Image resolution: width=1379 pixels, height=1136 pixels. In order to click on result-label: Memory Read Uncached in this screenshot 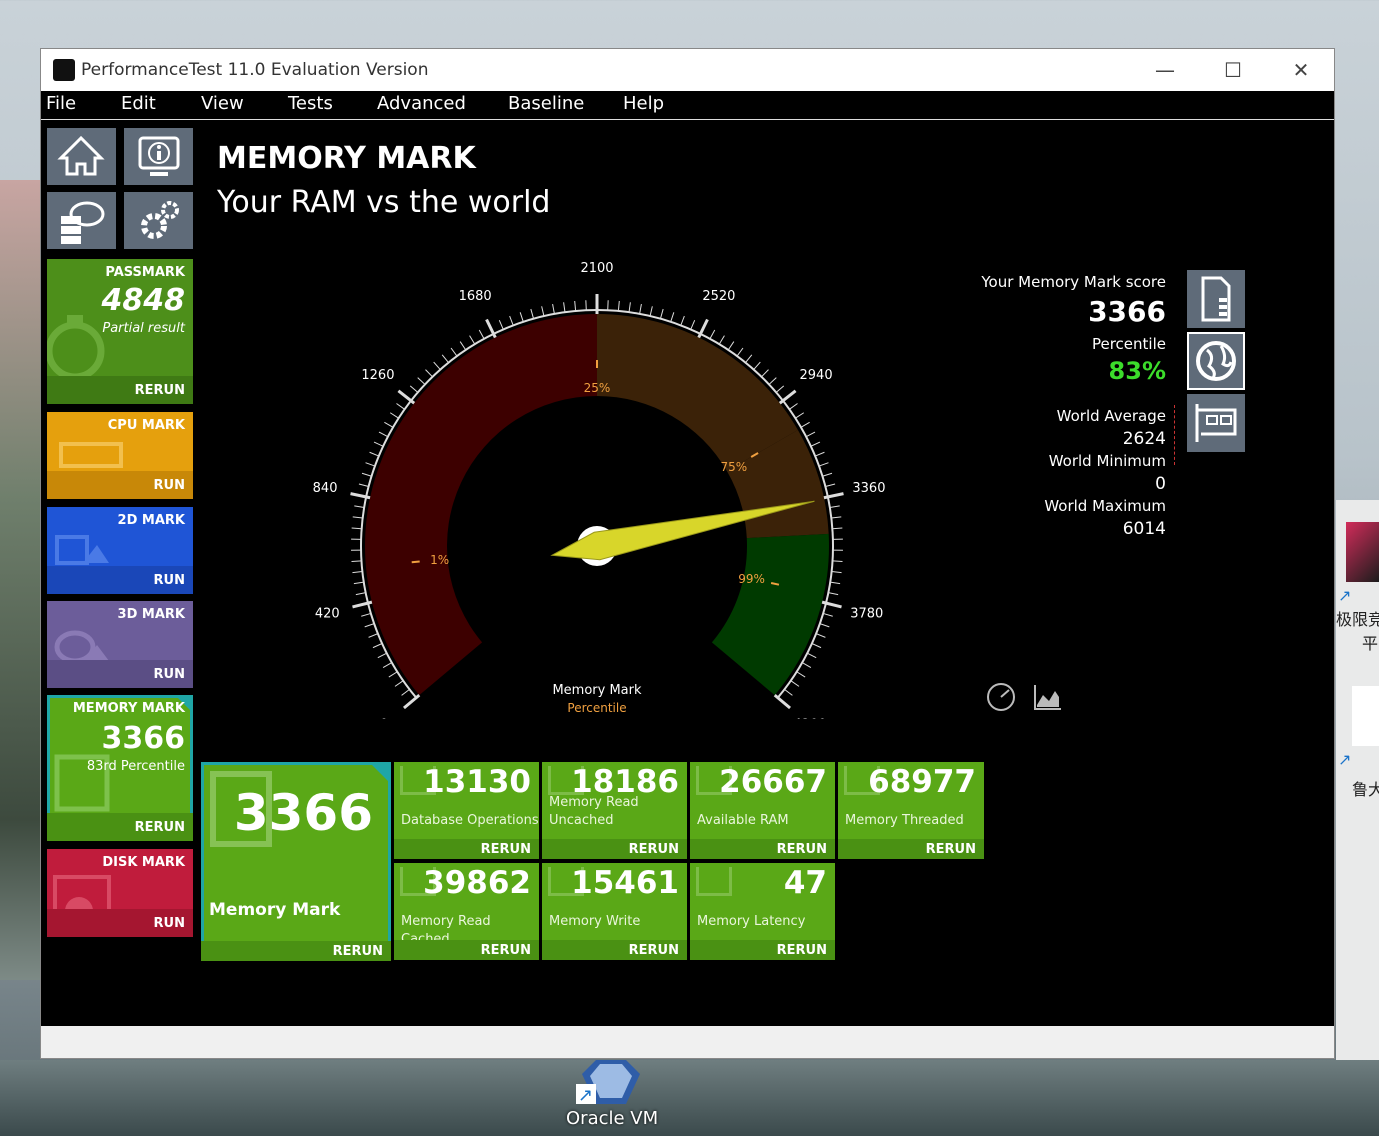, I will do `click(594, 811)`.